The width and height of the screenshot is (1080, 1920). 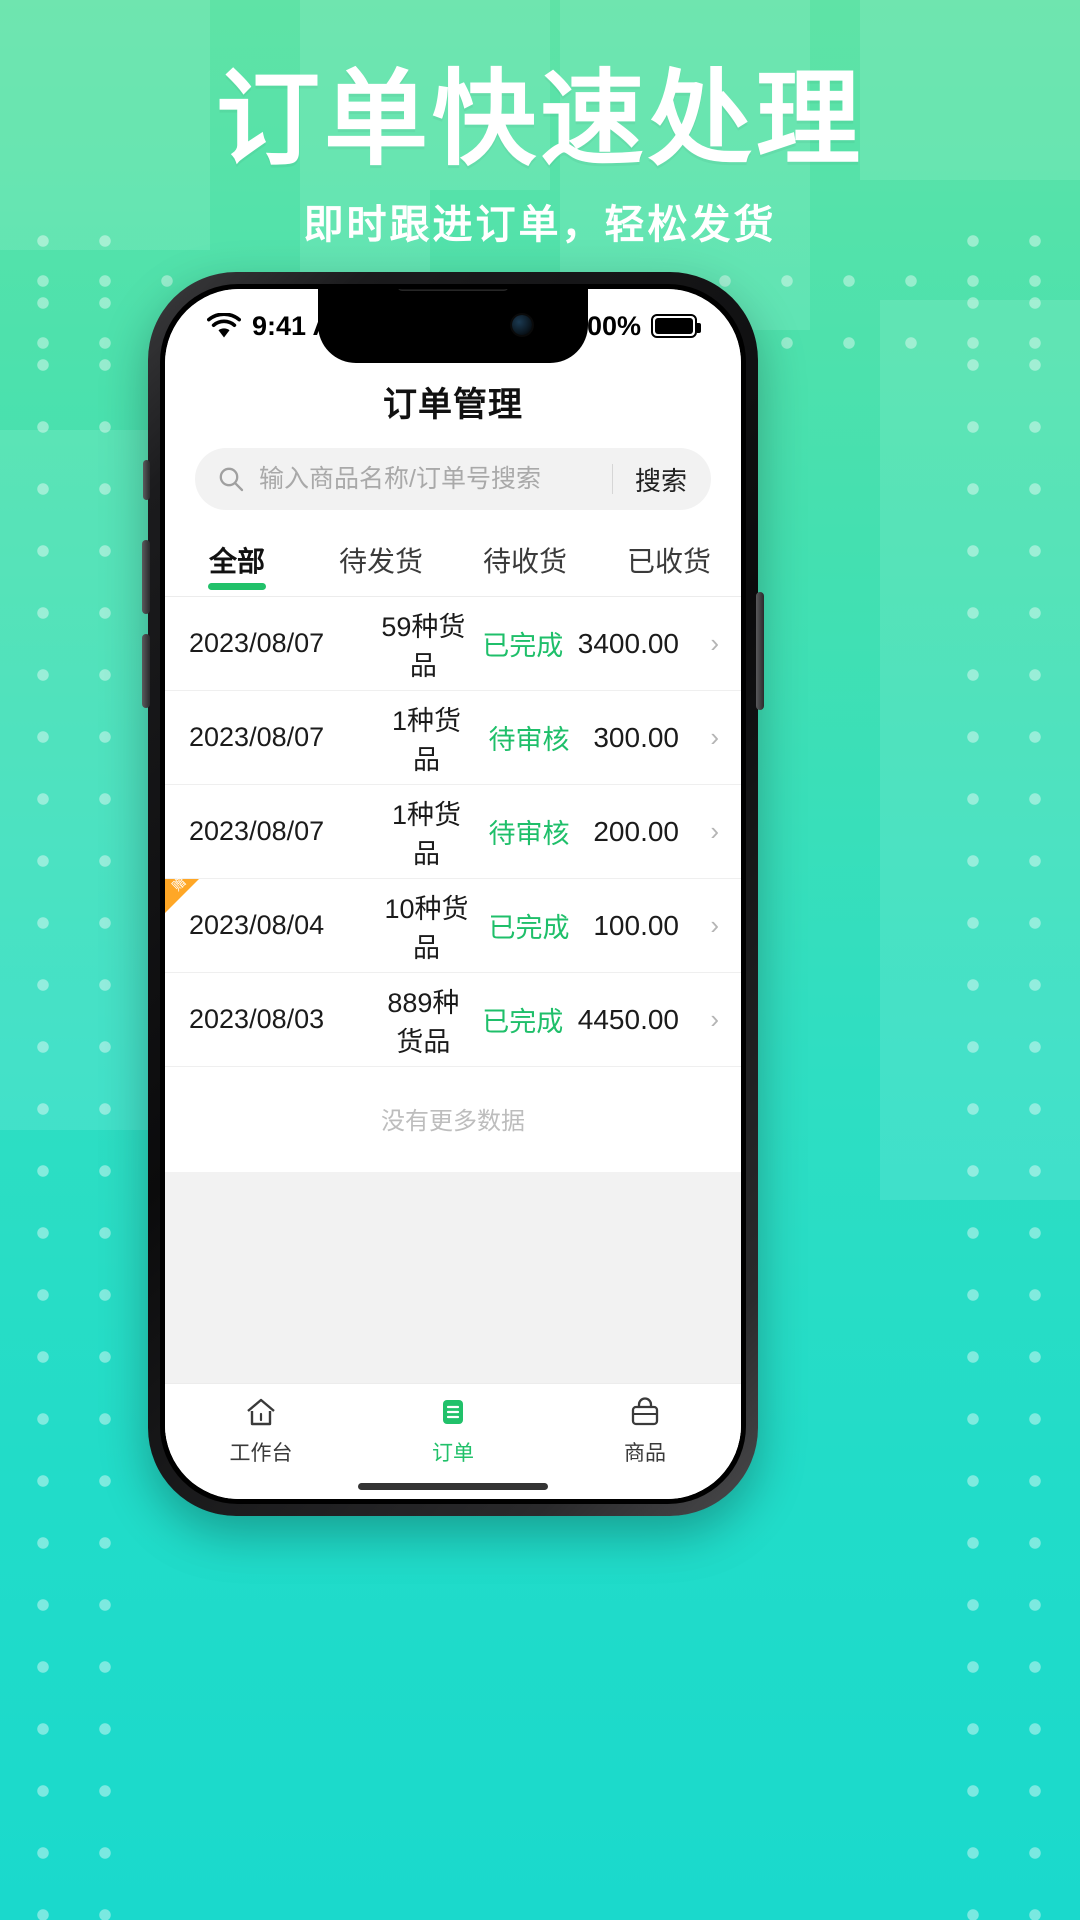 I want to click on order-amount: 100.00, so click(x=636, y=925).